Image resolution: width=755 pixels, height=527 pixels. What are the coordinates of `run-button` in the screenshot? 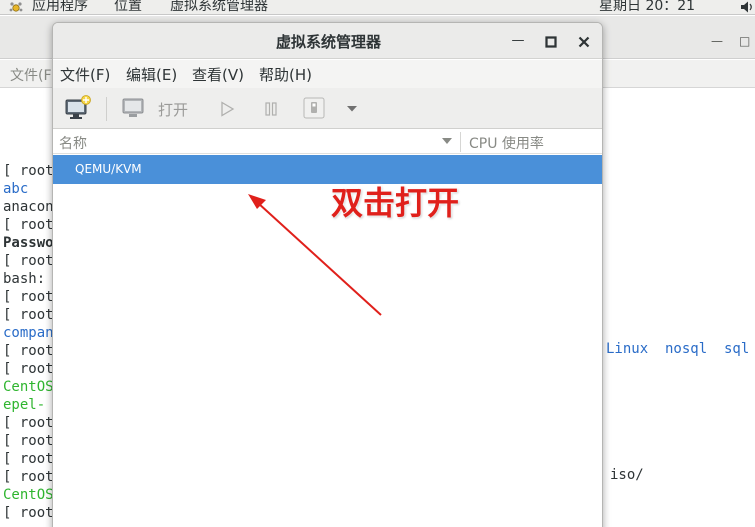 It's located at (227, 109).